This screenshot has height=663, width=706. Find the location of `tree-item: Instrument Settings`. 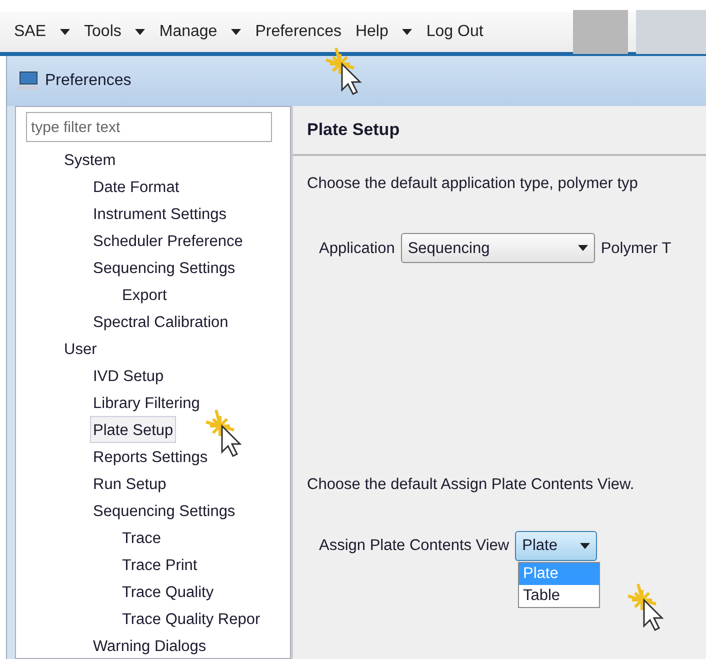

tree-item: Instrument Settings is located at coordinates (160, 213).